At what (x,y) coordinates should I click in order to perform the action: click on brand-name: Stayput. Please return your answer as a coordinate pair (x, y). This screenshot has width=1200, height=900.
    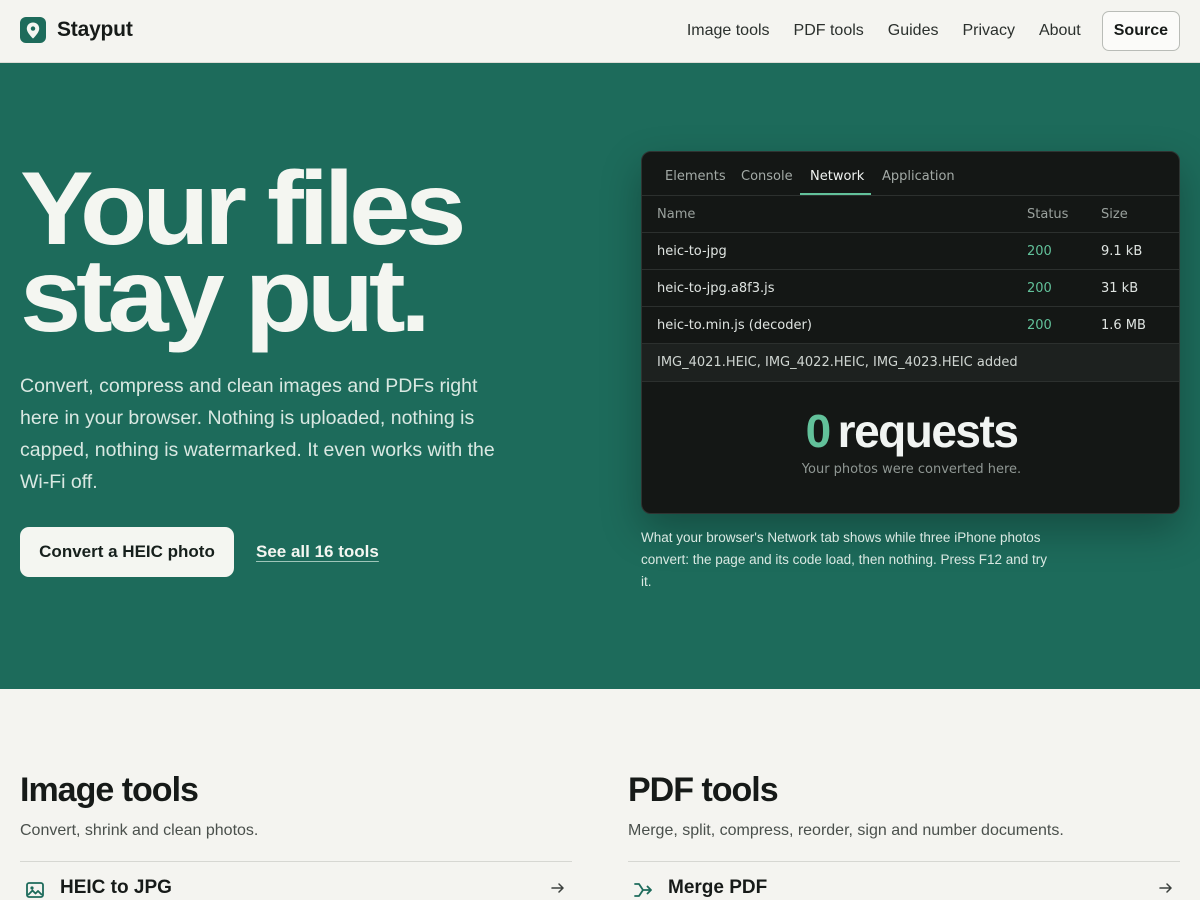
    Looking at the image, I should click on (95, 29).